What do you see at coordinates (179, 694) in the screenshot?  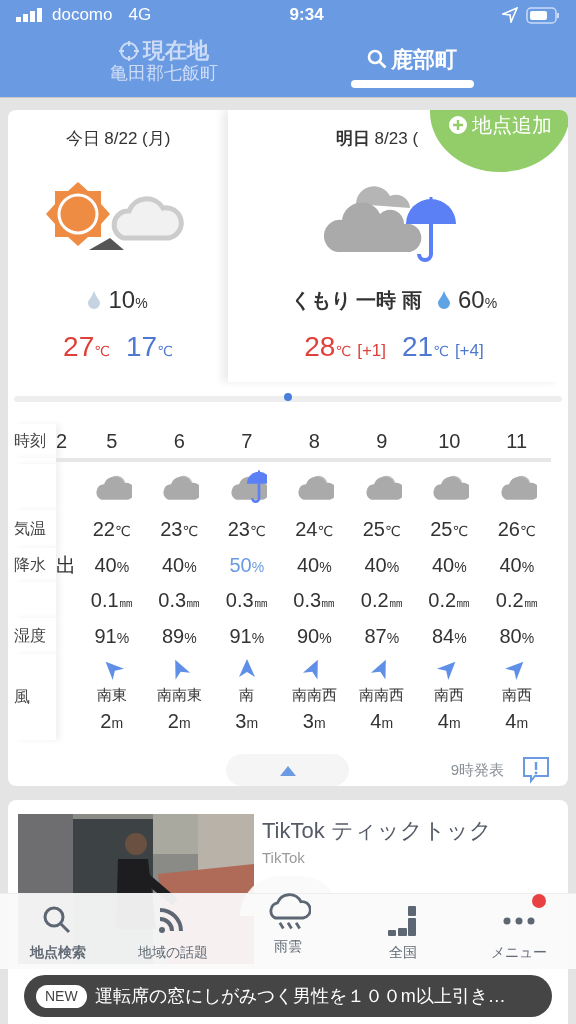 I see `wind-direction: 南南東` at bounding box center [179, 694].